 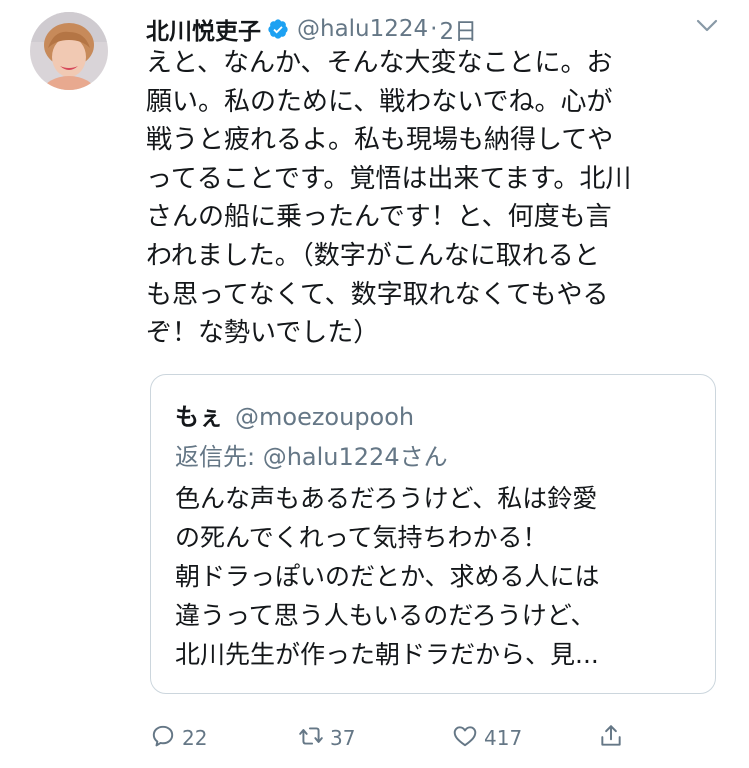 What do you see at coordinates (311, 457) in the screenshot?
I see `quoted-reply-to: 返信先: @halu1224さん` at bounding box center [311, 457].